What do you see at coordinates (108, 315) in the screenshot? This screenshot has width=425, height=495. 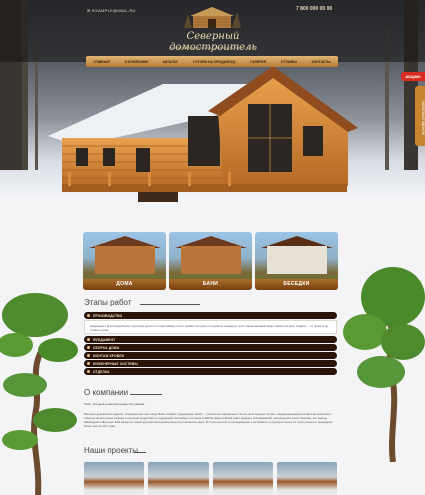 I see `stage-label: ПРОИЗВОДСТВО` at bounding box center [108, 315].